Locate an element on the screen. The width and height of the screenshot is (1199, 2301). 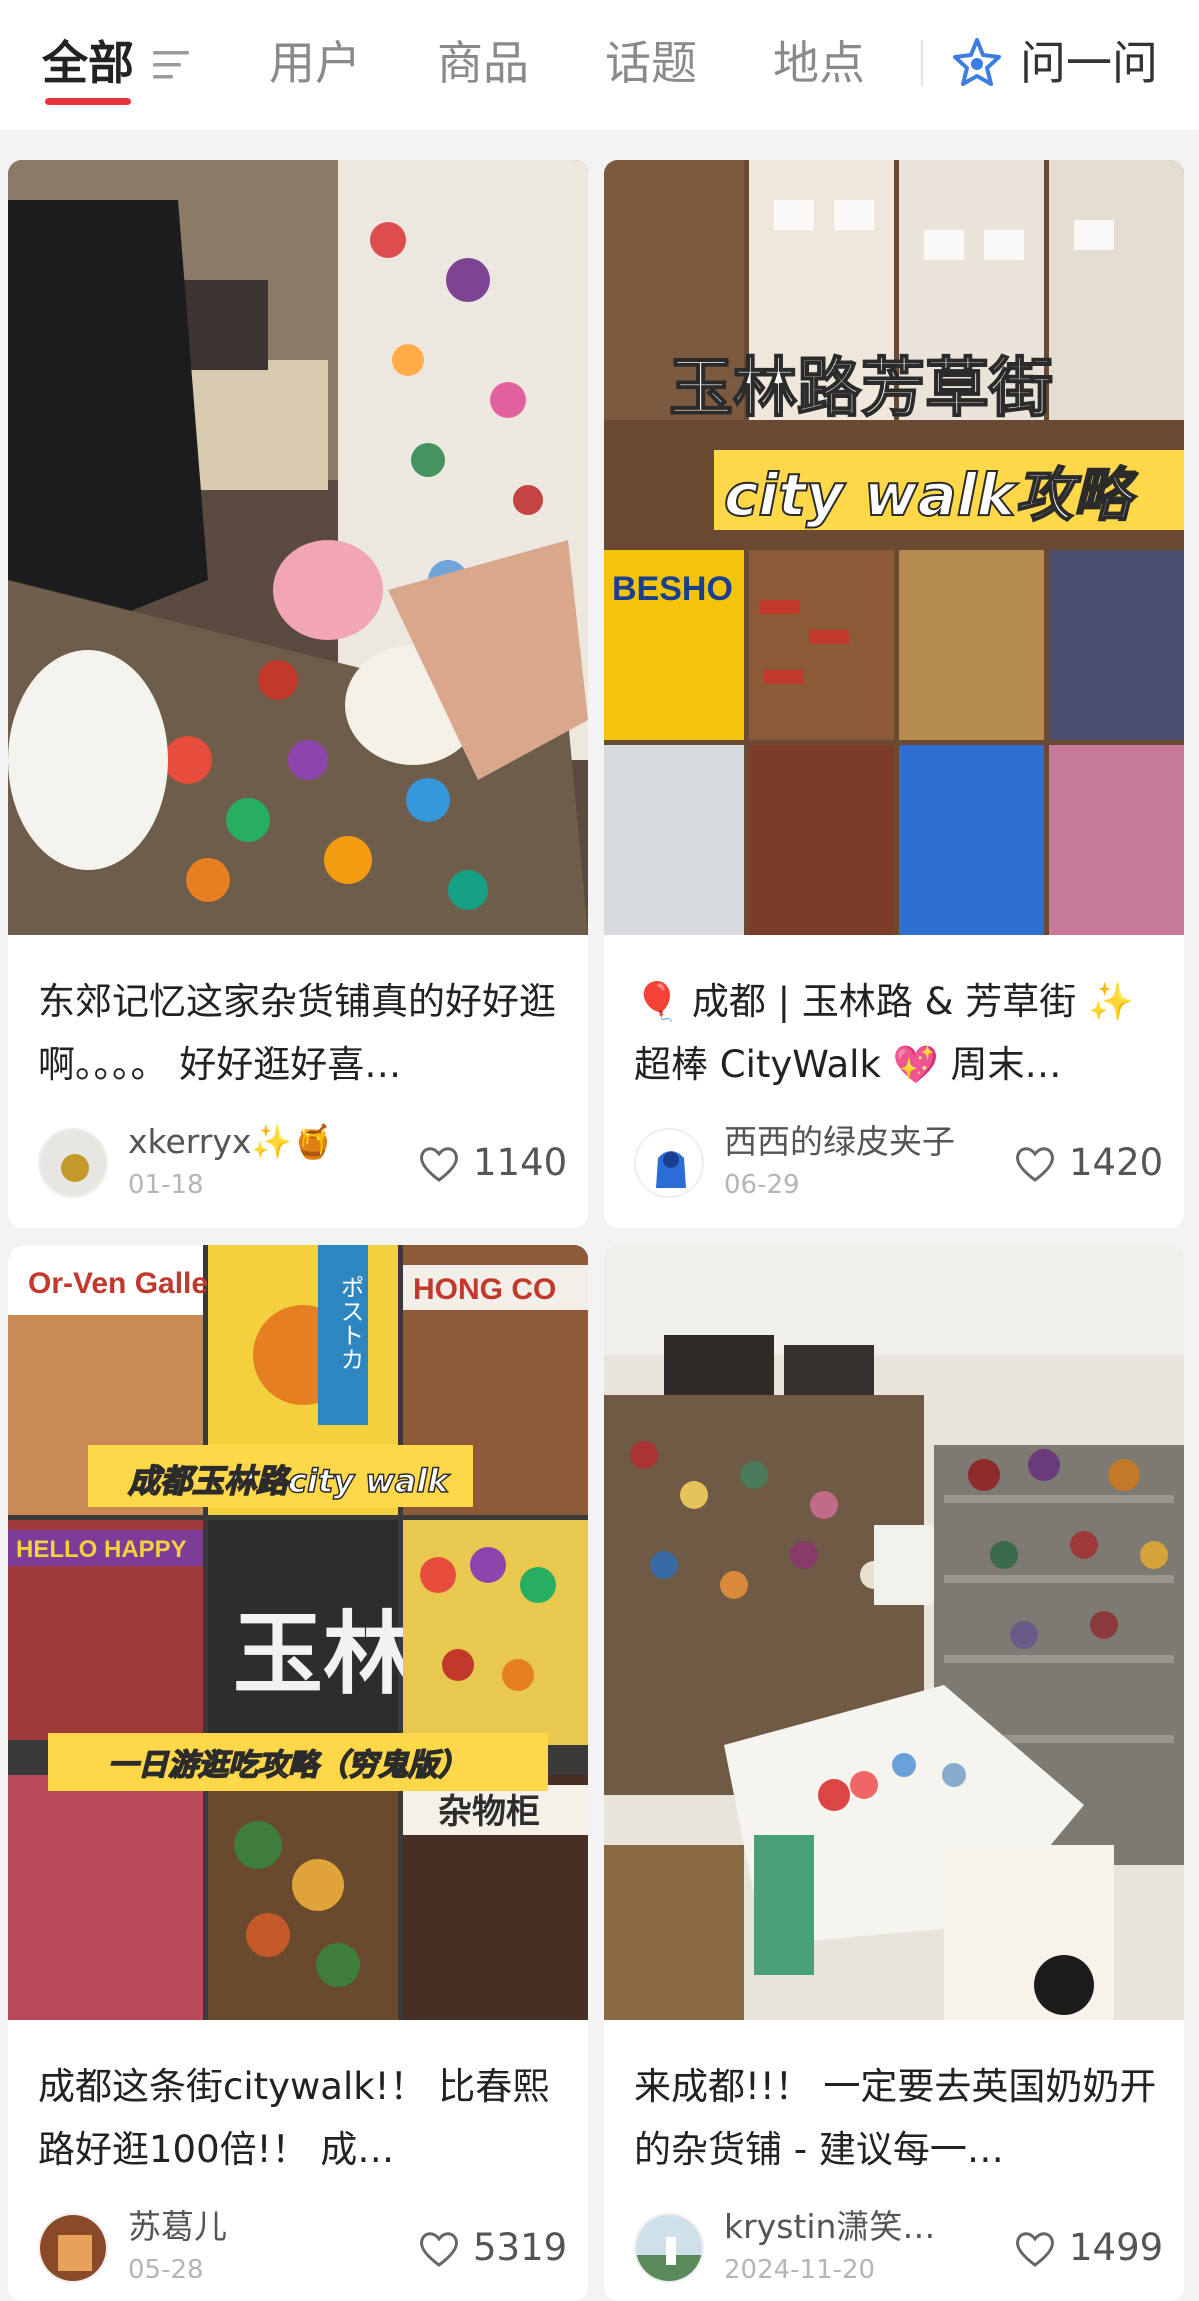
overlay-title-line2: city walk攻略 is located at coordinates (931, 495).